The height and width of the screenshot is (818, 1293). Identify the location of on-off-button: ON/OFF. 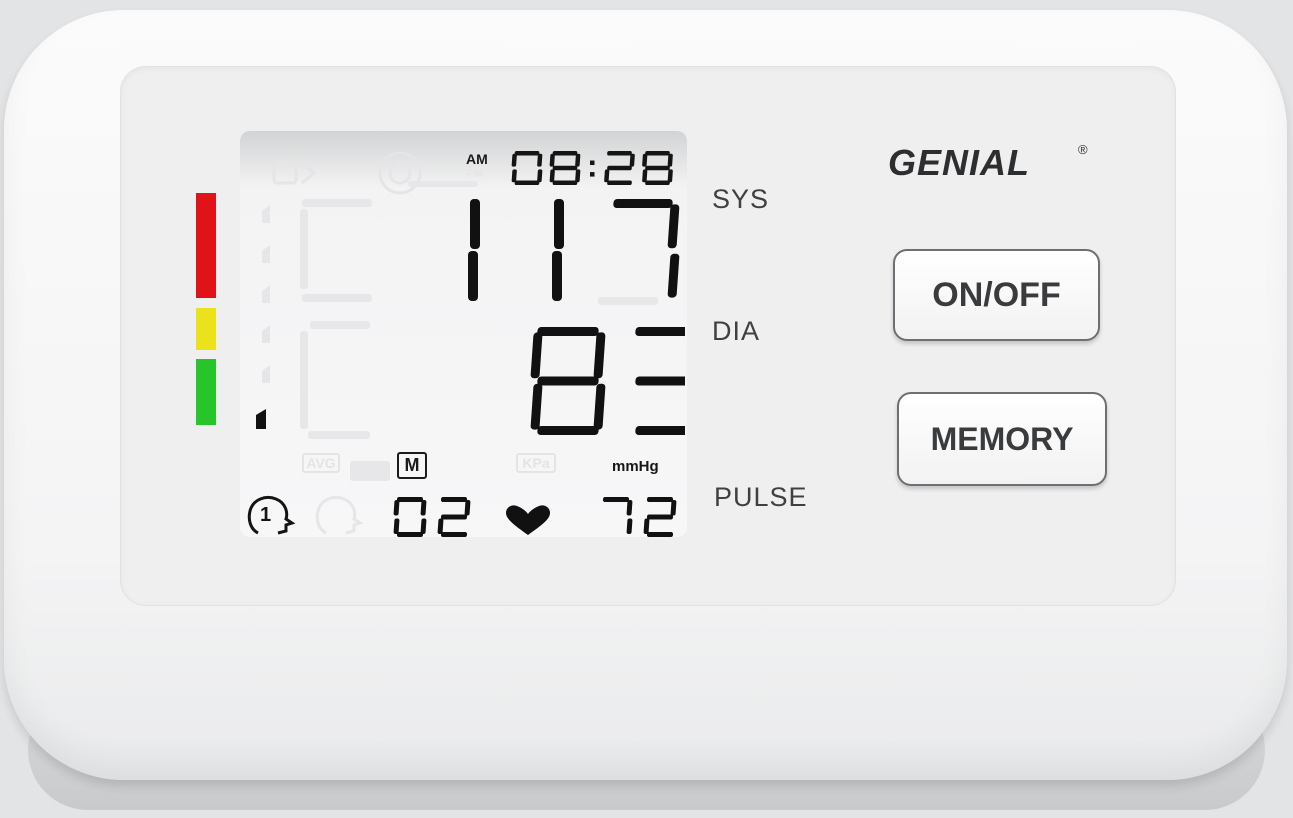
(996, 295).